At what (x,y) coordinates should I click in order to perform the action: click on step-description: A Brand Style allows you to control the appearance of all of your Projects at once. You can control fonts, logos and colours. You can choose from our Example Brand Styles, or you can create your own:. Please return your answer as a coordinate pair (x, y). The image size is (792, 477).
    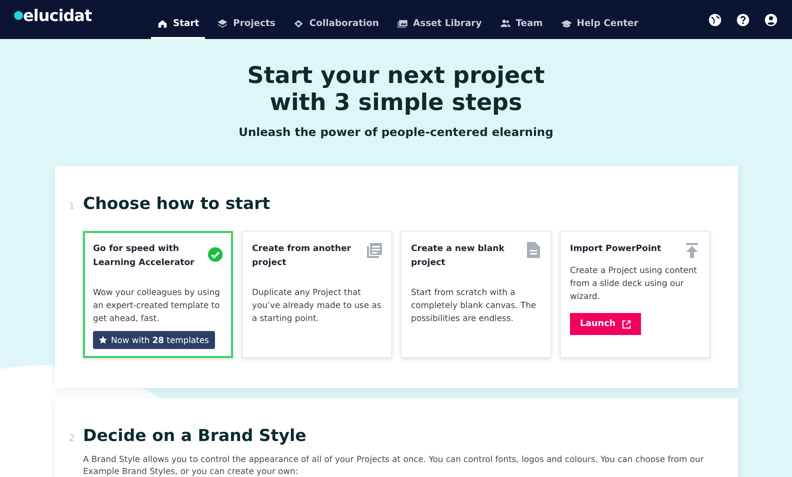
    Looking at the image, I should click on (394, 465).